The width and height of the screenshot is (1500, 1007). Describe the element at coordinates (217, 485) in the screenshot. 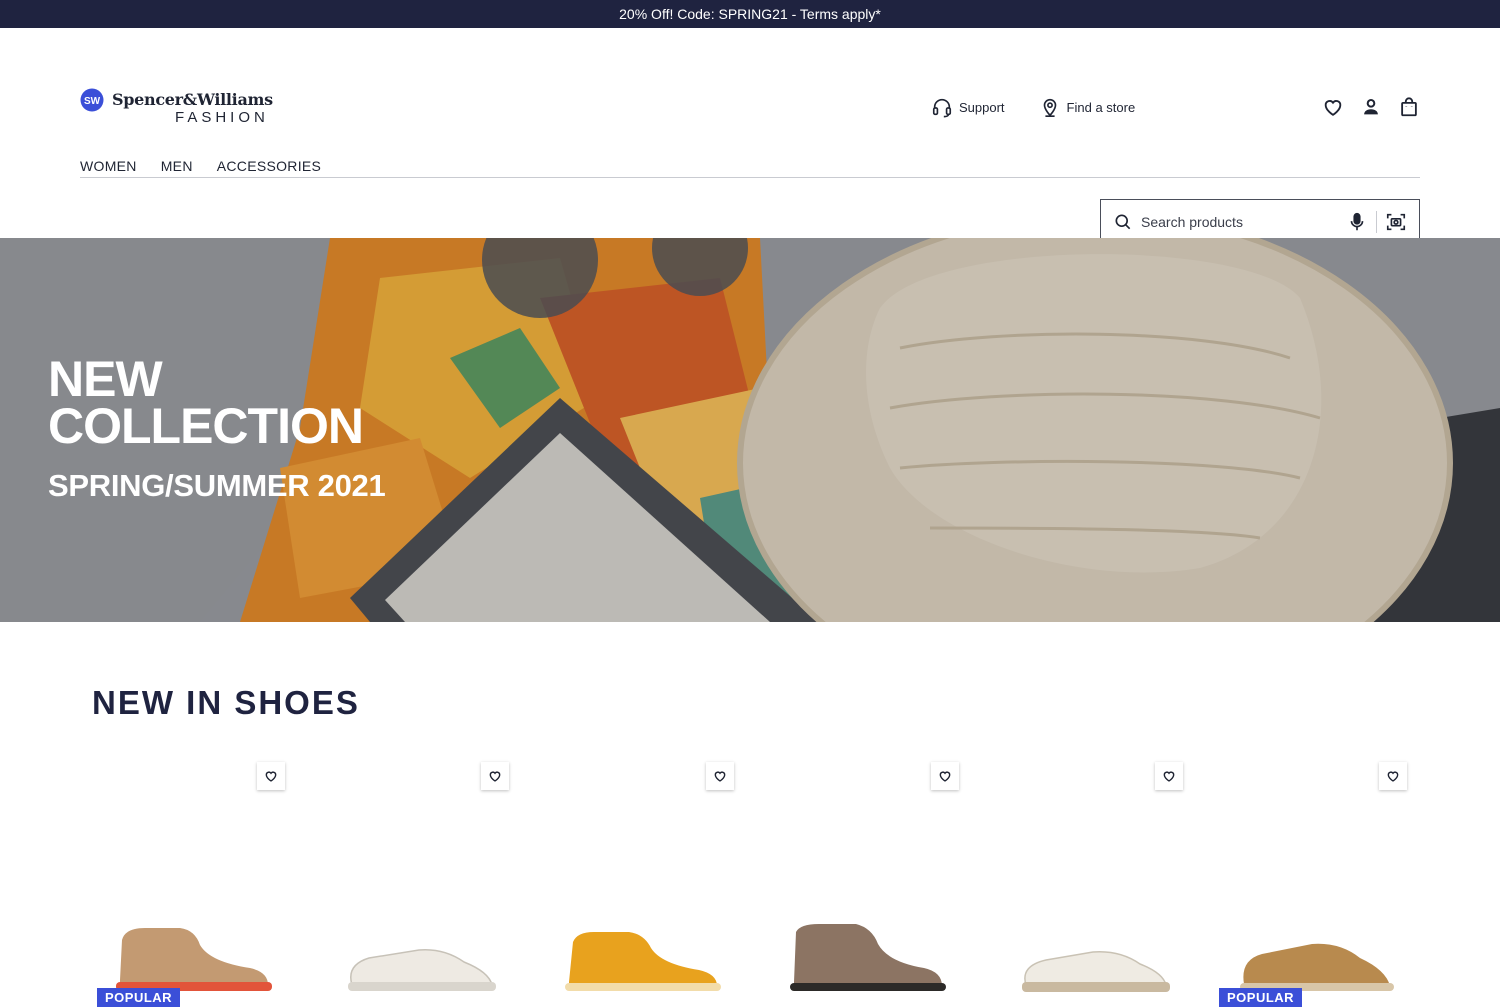

I see `hero-subtitle: SPRING/SUMMER 2021` at that location.